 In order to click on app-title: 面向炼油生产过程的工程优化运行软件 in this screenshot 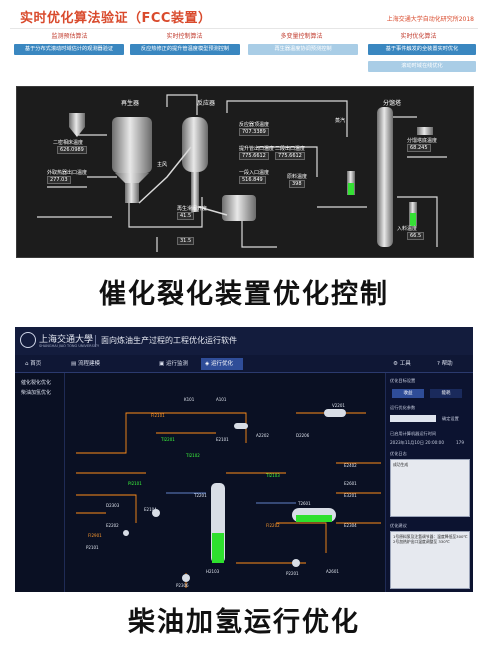, I will do `click(169, 340)`.